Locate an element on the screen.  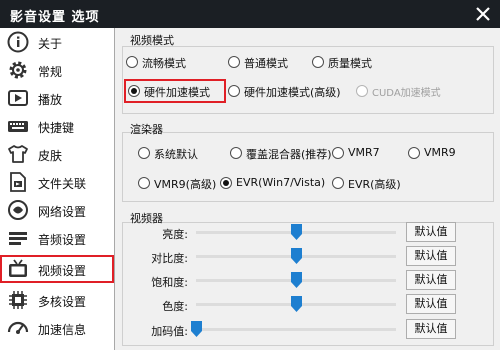
audio-icon is located at coordinates (18, 238).